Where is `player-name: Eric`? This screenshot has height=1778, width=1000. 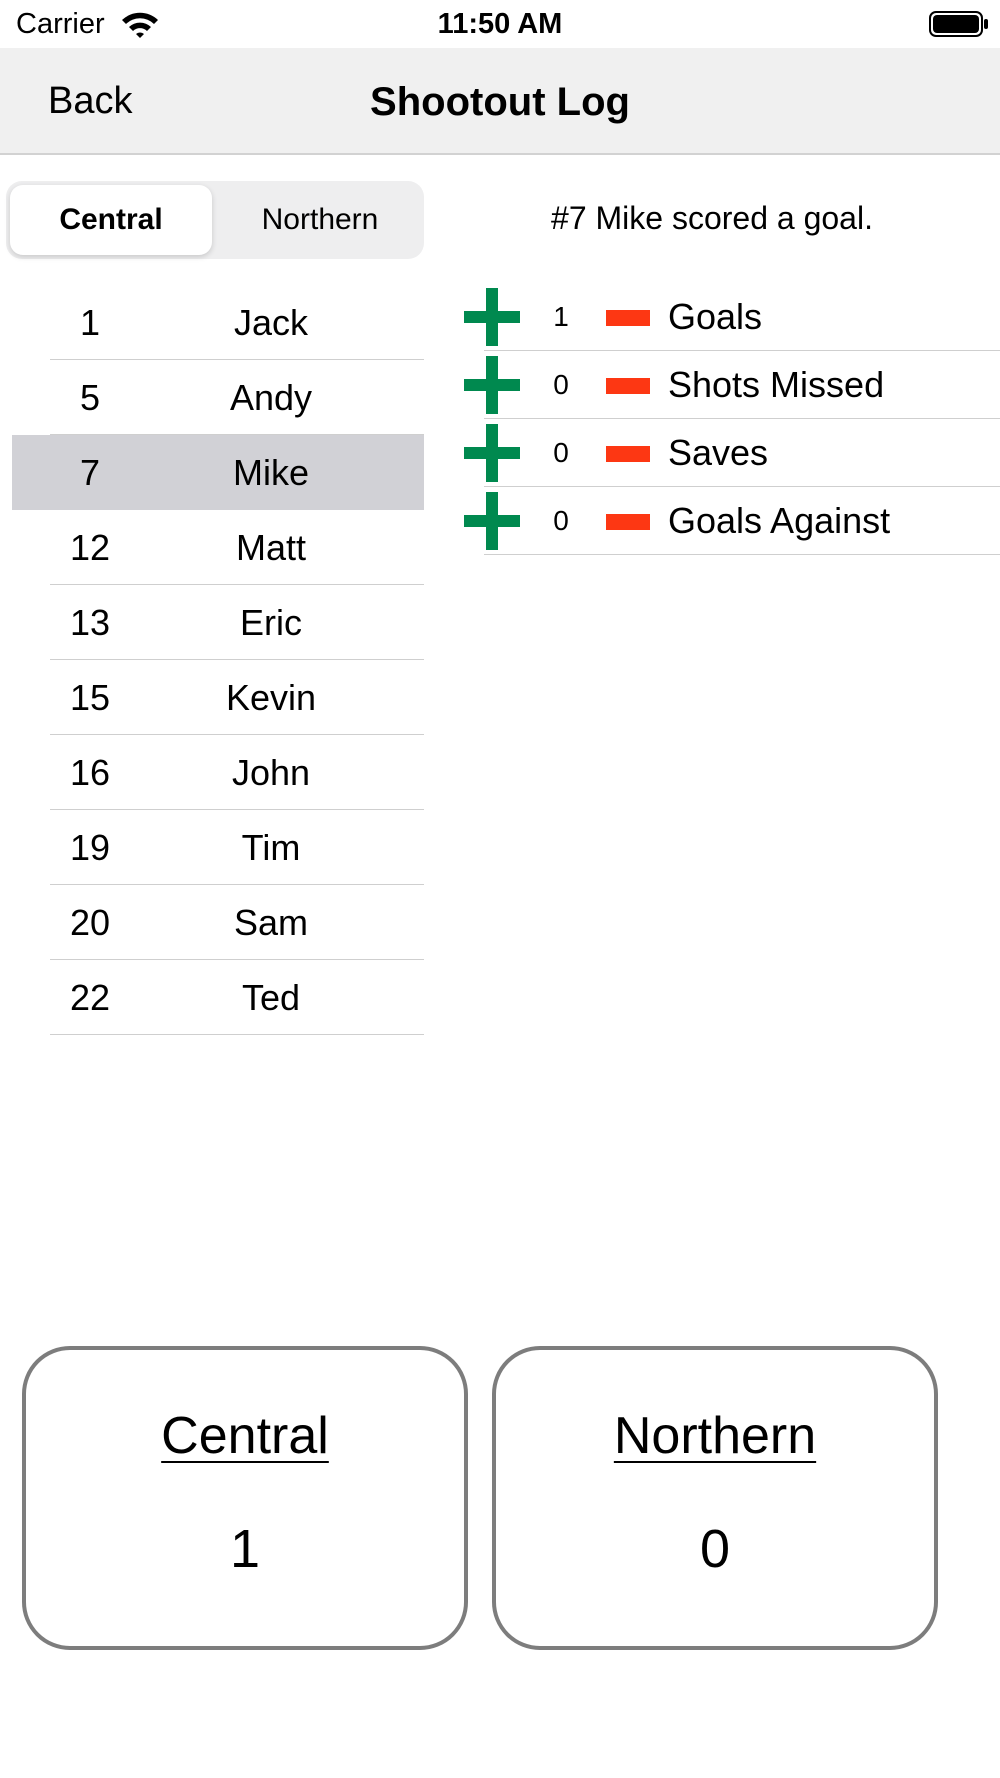
player-name: Eric is located at coordinates (271, 622).